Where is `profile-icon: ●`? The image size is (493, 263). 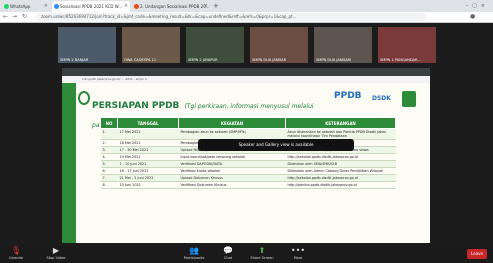 profile-icon: ● is located at coordinates (472, 17).